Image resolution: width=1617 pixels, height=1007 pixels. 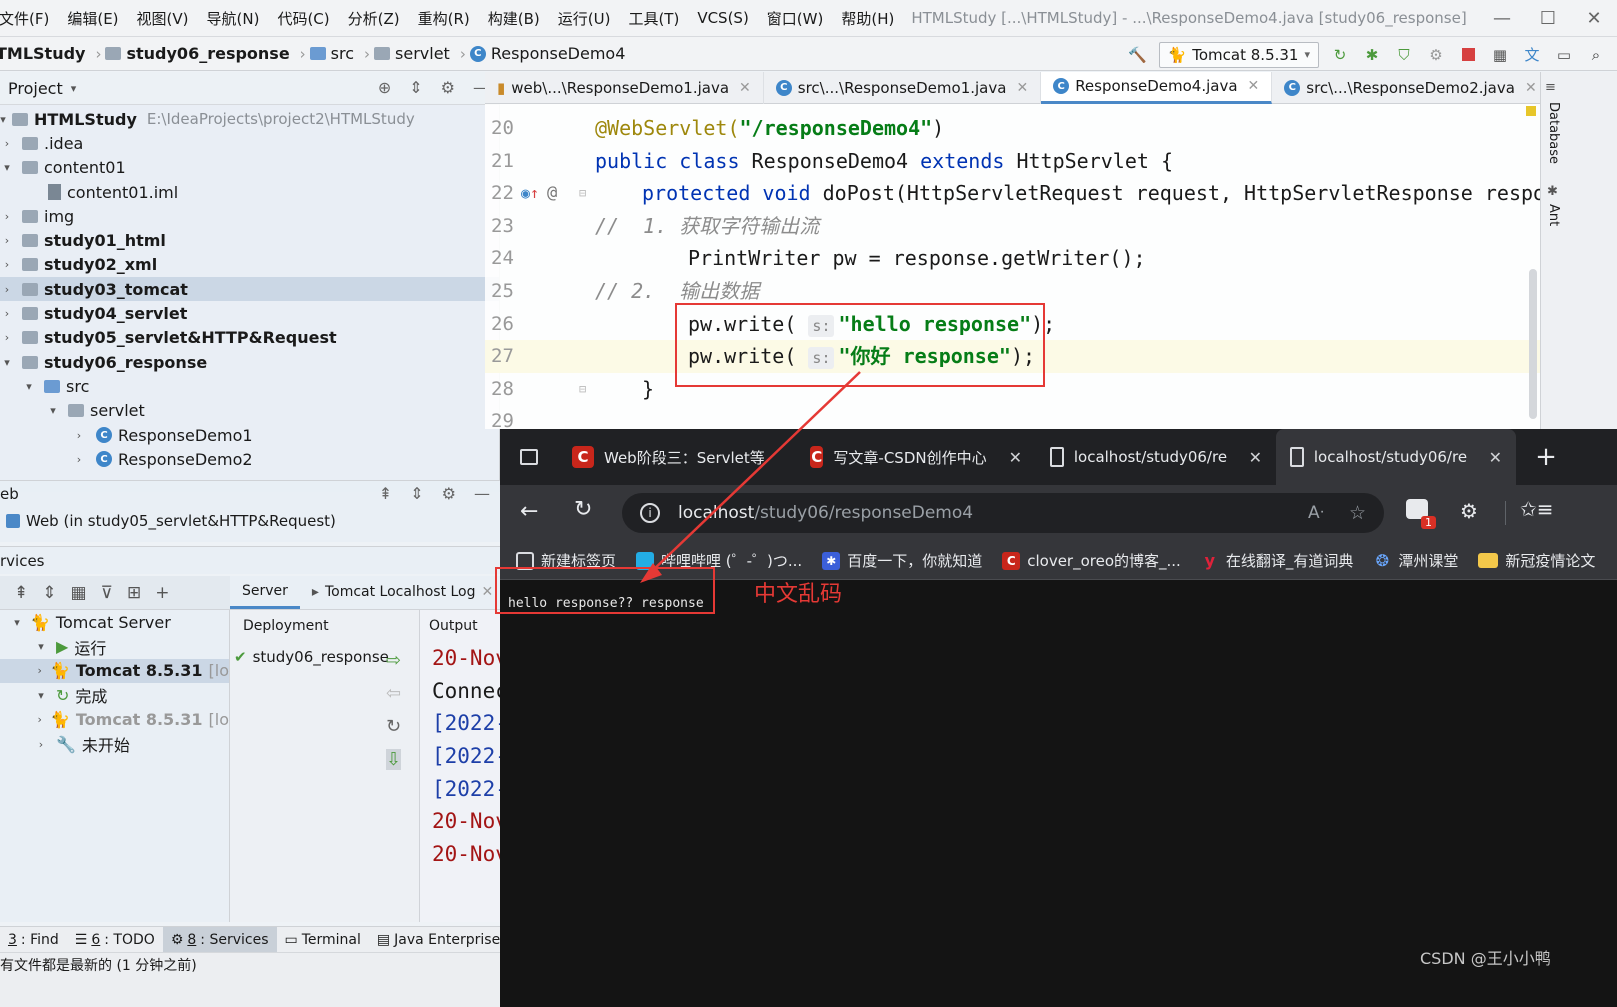 What do you see at coordinates (750, 477) in the screenshot?
I see `annotation-arrow` at bounding box center [750, 477].